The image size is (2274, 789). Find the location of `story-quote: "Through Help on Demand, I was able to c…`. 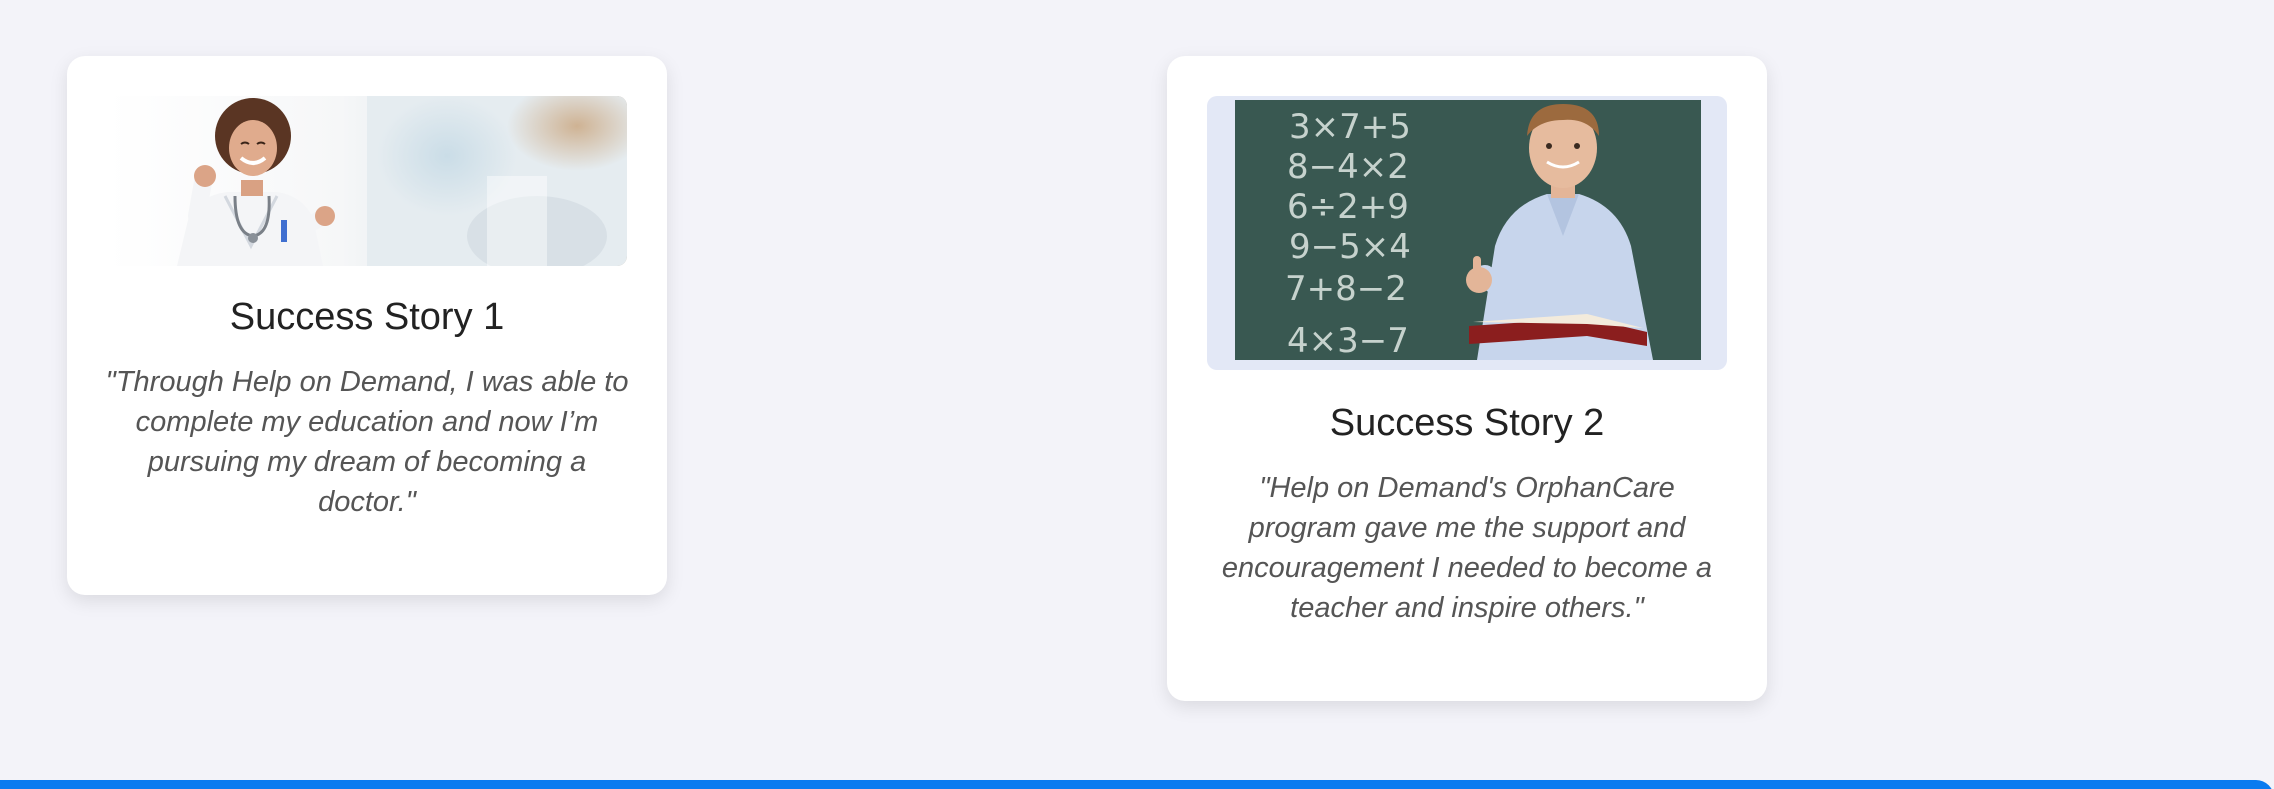

story-quote: "Through Help on Demand, I was able to c… is located at coordinates (367, 442).